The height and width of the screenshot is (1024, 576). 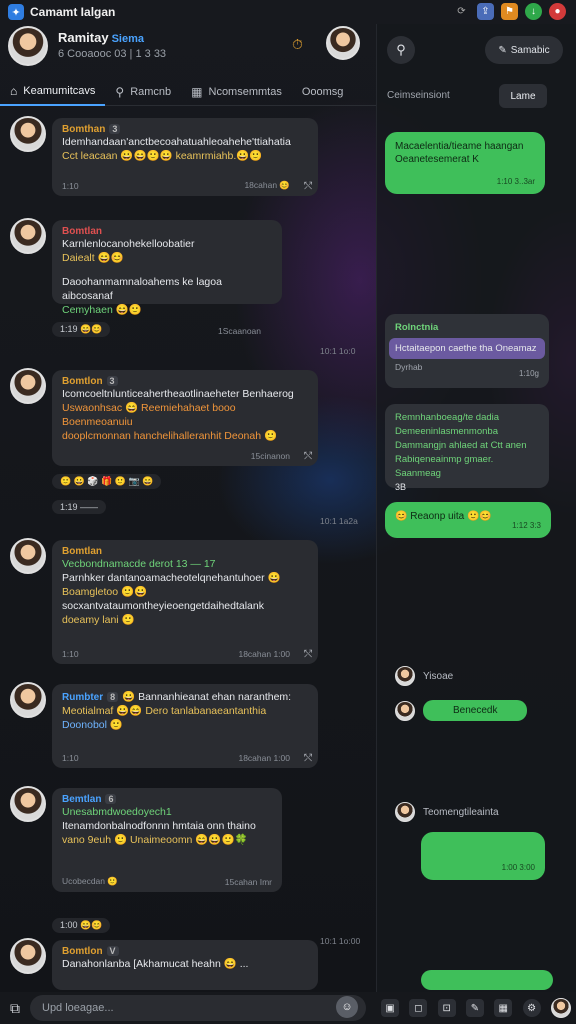 What do you see at coordinates (15, 1008) in the screenshot?
I see `attach-icon: ⧉` at bounding box center [15, 1008].